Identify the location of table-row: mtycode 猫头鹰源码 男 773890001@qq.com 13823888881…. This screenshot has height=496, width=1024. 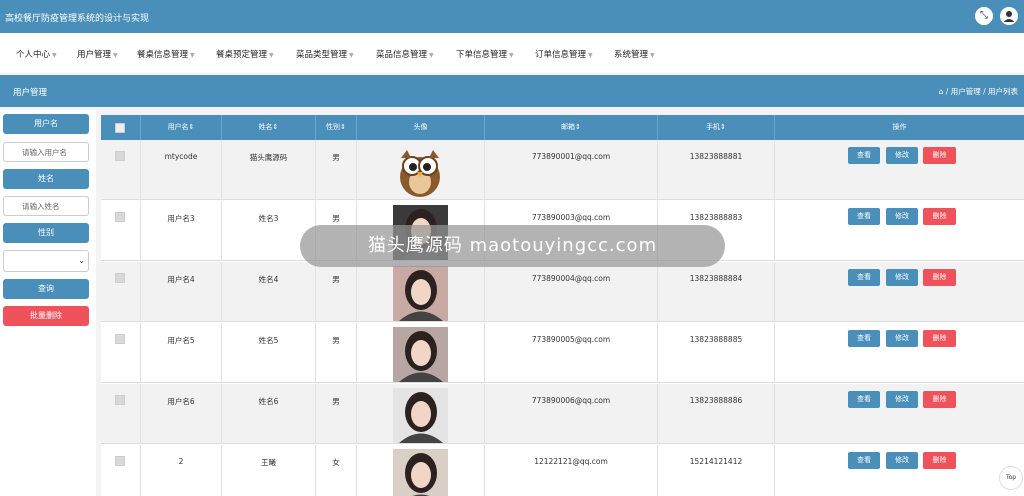
(562, 170).